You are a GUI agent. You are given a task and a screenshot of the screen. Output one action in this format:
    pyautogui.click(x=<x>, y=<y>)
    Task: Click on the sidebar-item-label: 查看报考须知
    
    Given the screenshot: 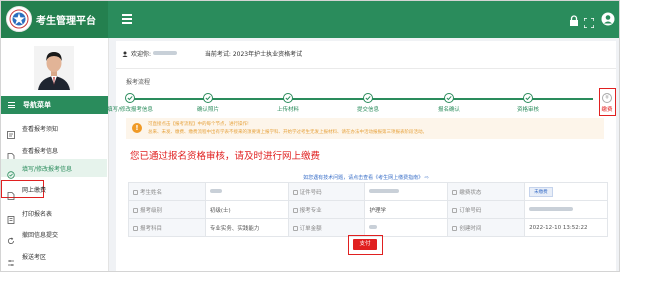 What is the action you would take?
    pyautogui.click(x=40, y=129)
    